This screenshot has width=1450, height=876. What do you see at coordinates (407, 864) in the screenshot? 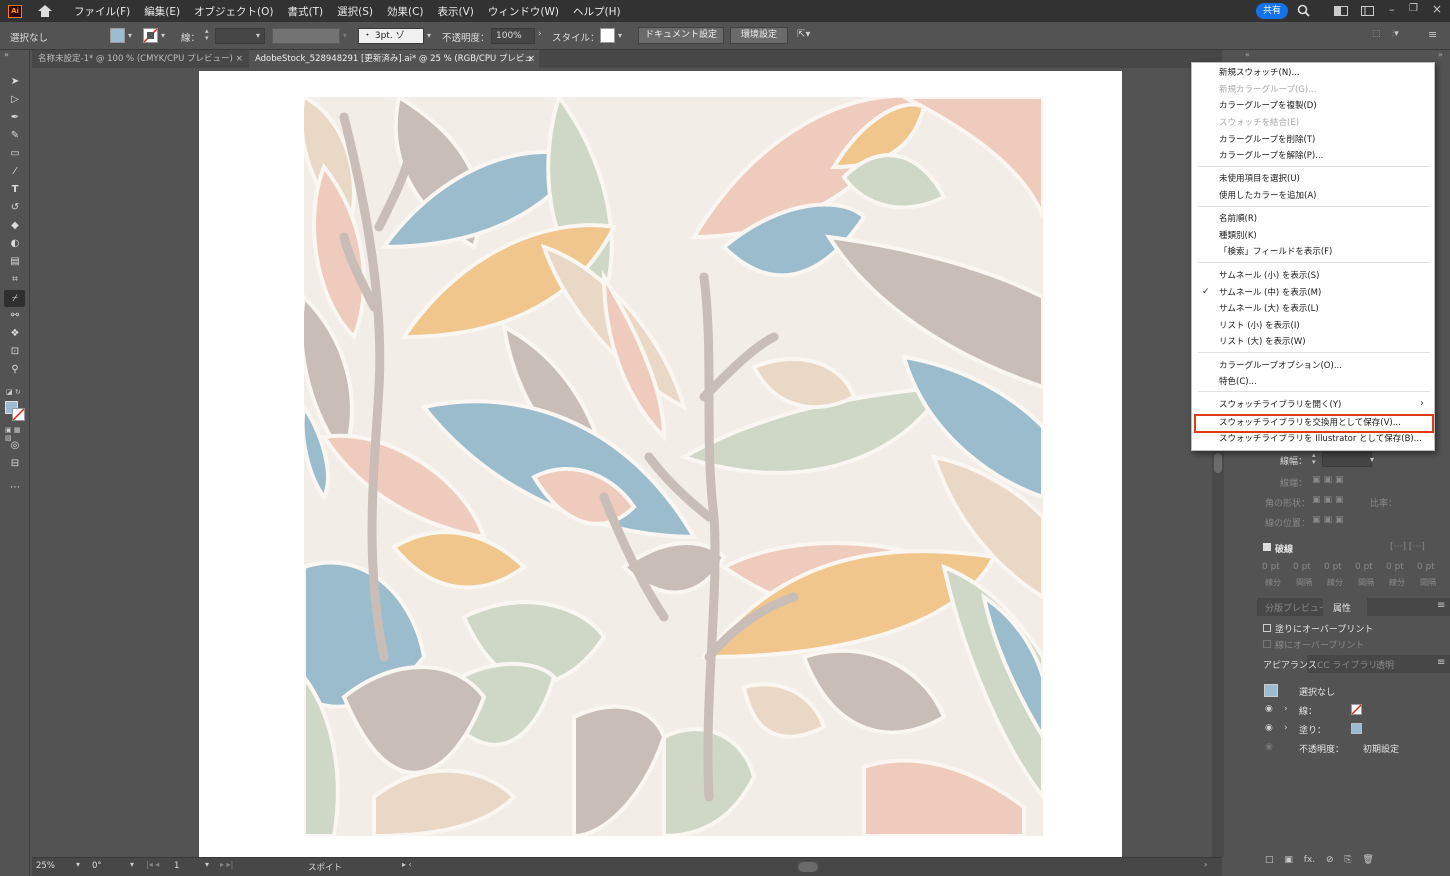
I see `status-menu-icon: ▸ ‹` at bounding box center [407, 864].